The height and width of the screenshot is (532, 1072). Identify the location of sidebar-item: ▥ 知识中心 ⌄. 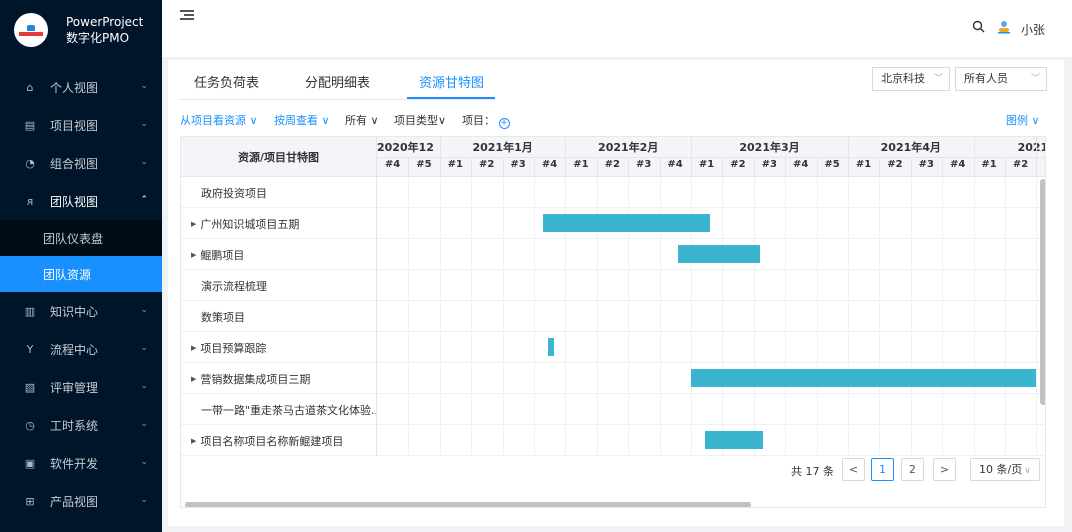
(81, 311).